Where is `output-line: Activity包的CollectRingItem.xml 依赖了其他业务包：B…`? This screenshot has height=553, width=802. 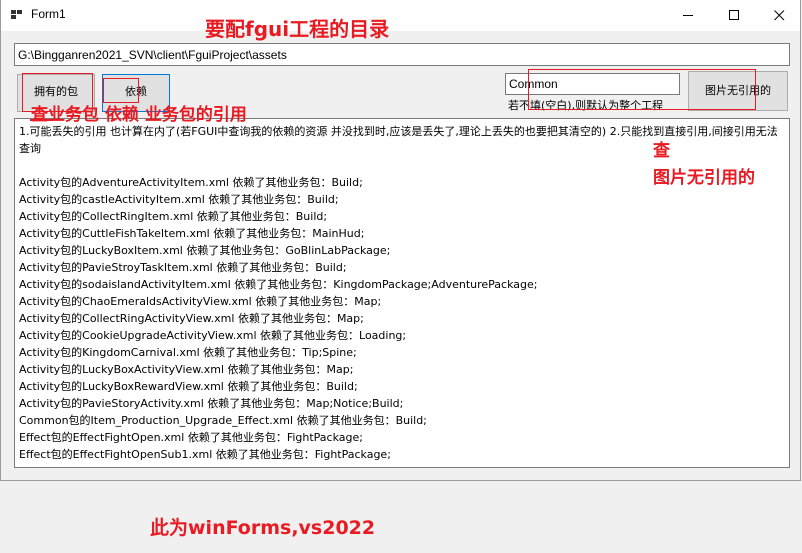
output-line: Activity包的CollectRingItem.xml 依赖了其他业务包：B… is located at coordinates (173, 216).